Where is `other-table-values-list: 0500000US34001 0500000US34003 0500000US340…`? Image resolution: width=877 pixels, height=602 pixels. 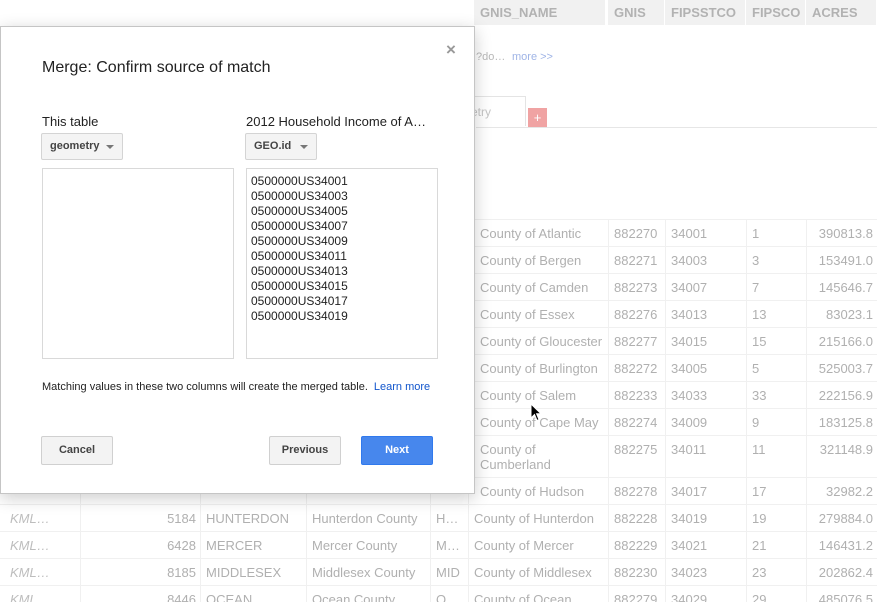 other-table-values-list: 0500000US34001 0500000US34003 0500000US340… is located at coordinates (342, 263).